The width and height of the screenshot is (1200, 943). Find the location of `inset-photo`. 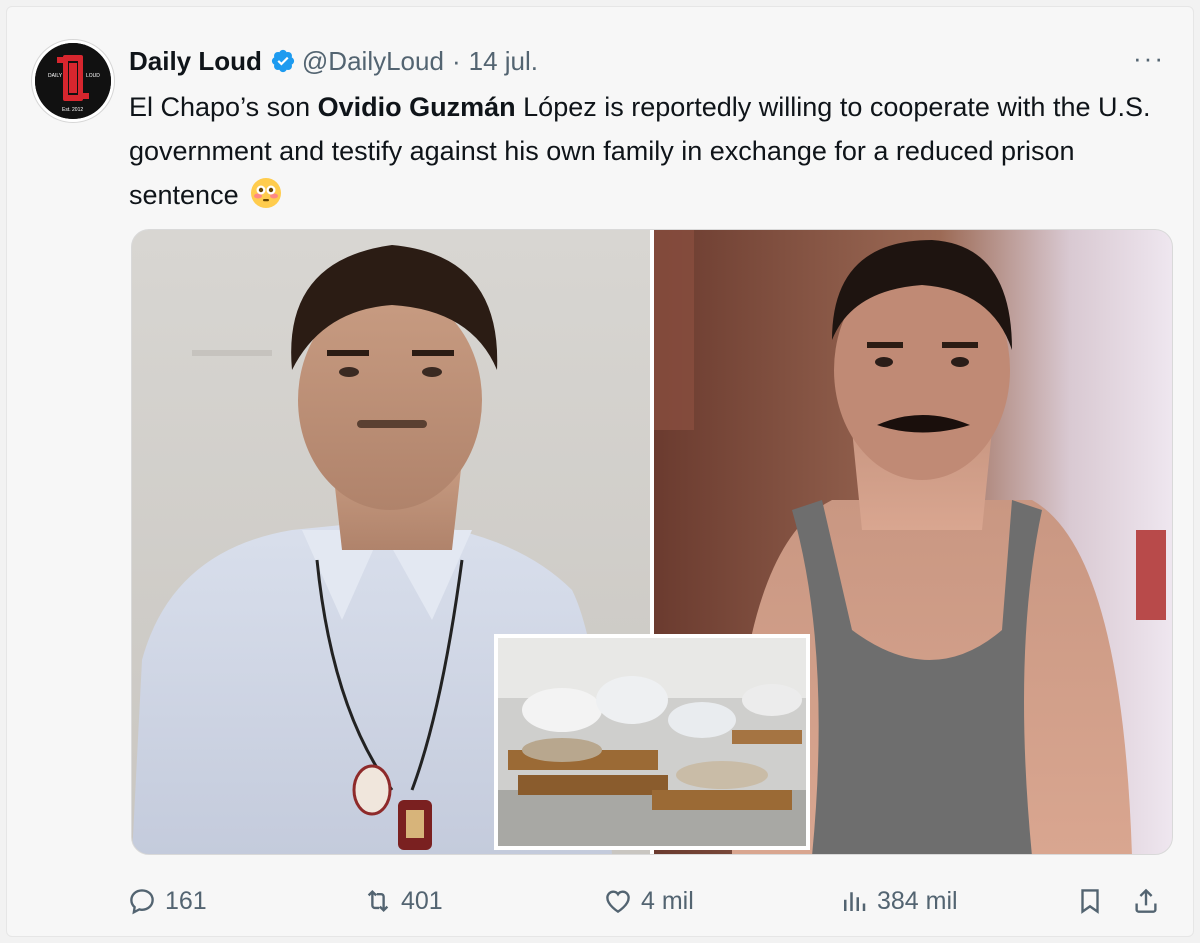

inset-photo is located at coordinates (652, 742).